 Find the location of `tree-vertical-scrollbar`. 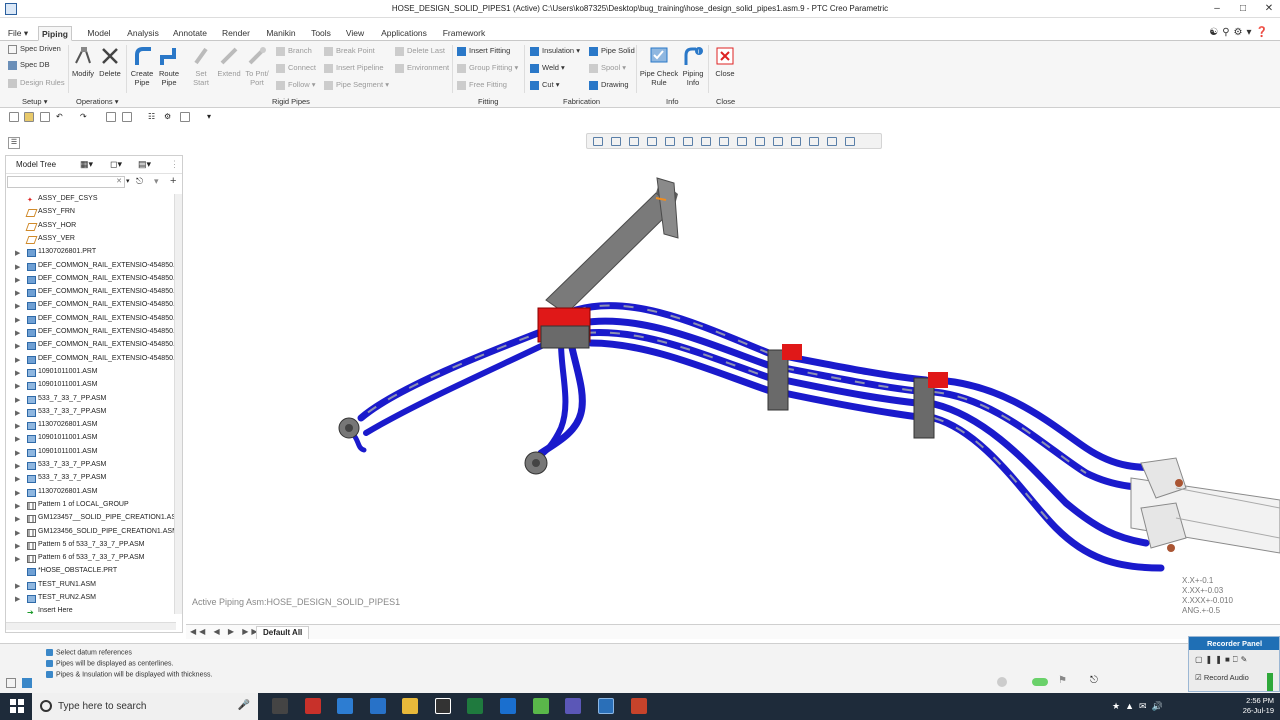

tree-vertical-scrollbar is located at coordinates (178, 404).